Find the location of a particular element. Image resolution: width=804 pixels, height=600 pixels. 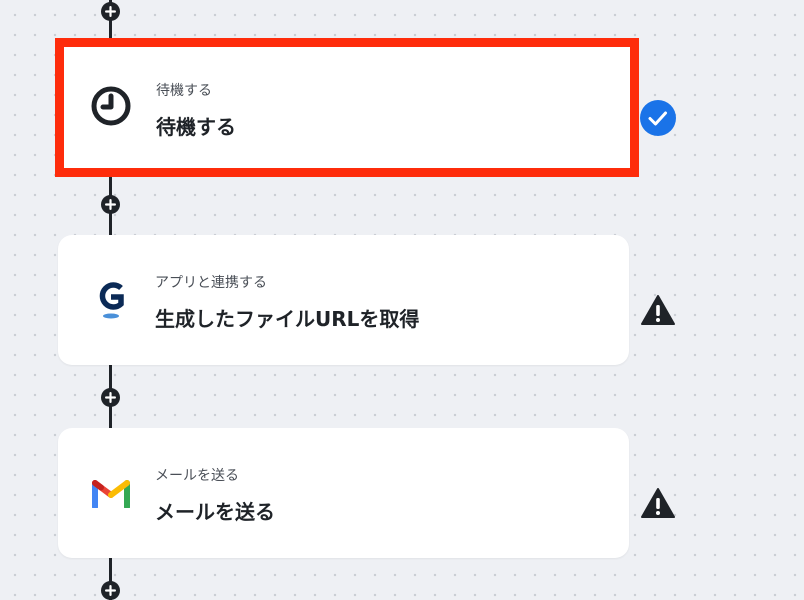

step-title: 生成したファイルURLを取得 is located at coordinates (287, 319).